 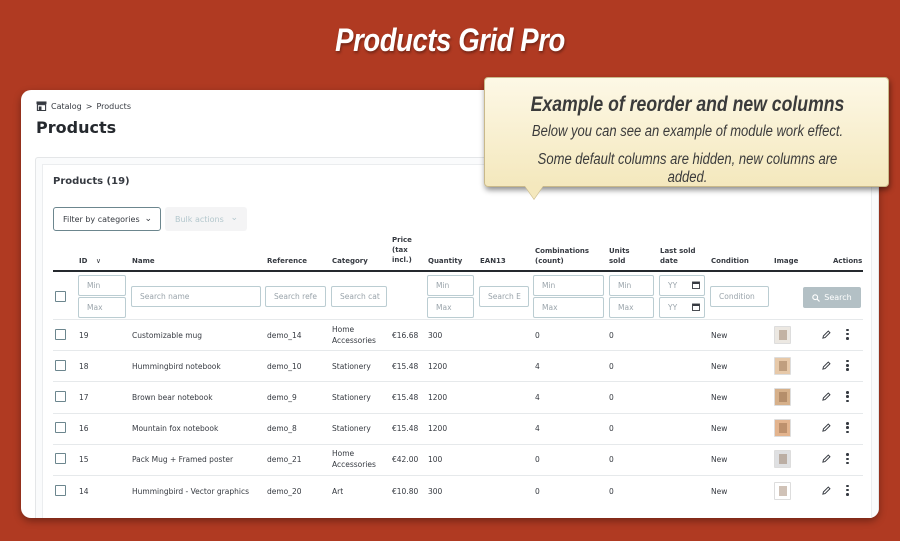 What do you see at coordinates (619, 256) in the screenshot?
I see `column-header-units-sold: Units sold` at bounding box center [619, 256].